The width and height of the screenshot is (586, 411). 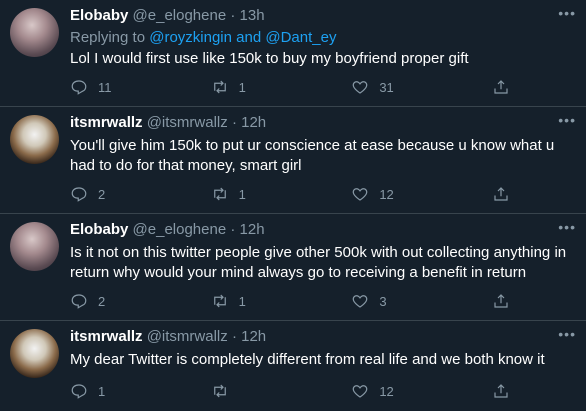 What do you see at coordinates (252, 15) in the screenshot?
I see `timestamp: 13h` at bounding box center [252, 15].